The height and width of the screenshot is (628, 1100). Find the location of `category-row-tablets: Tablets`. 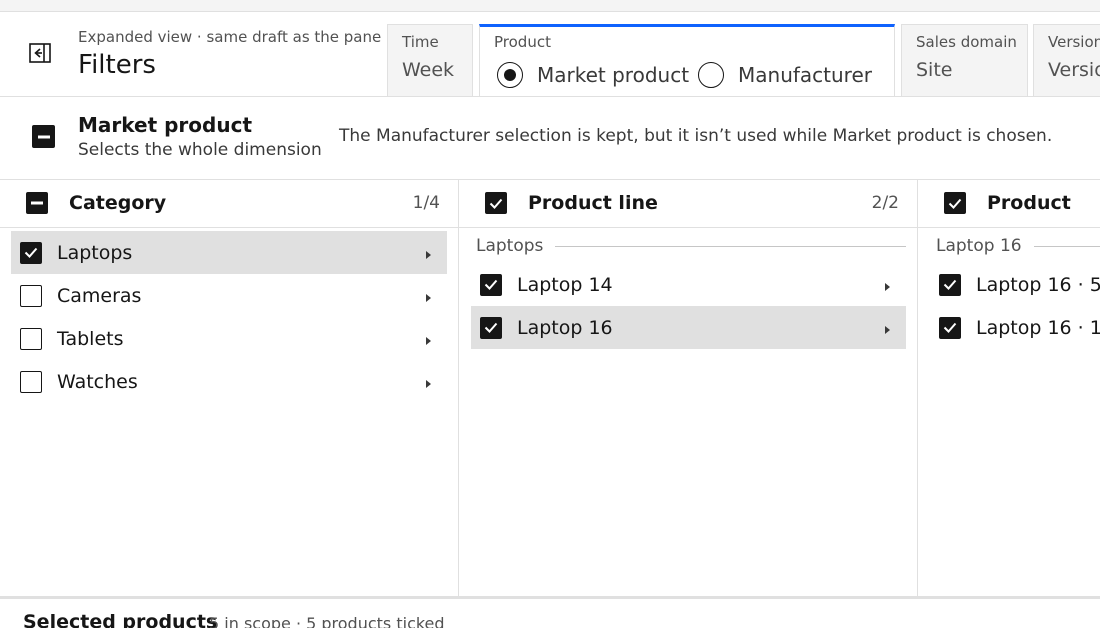

category-row-tablets: Tablets is located at coordinates (229, 338).